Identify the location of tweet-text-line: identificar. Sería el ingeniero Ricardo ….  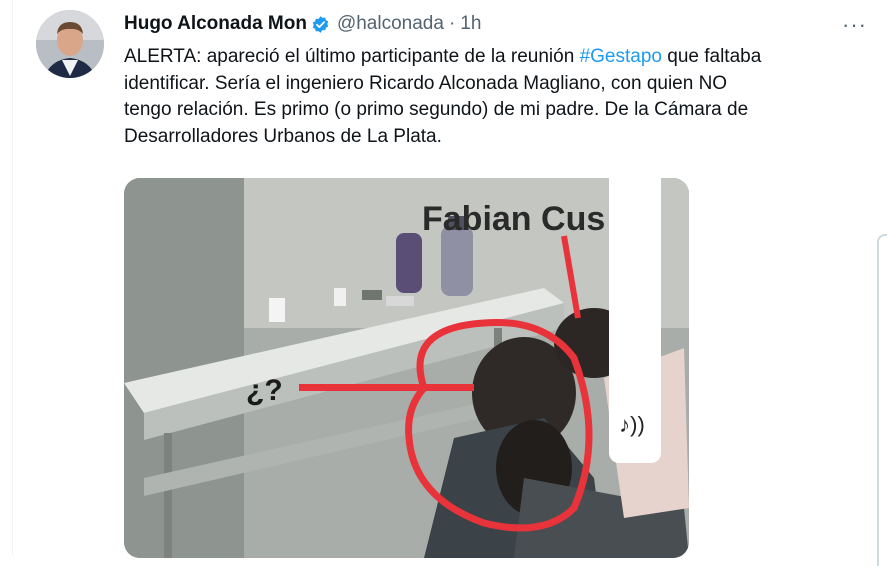
(426, 83).